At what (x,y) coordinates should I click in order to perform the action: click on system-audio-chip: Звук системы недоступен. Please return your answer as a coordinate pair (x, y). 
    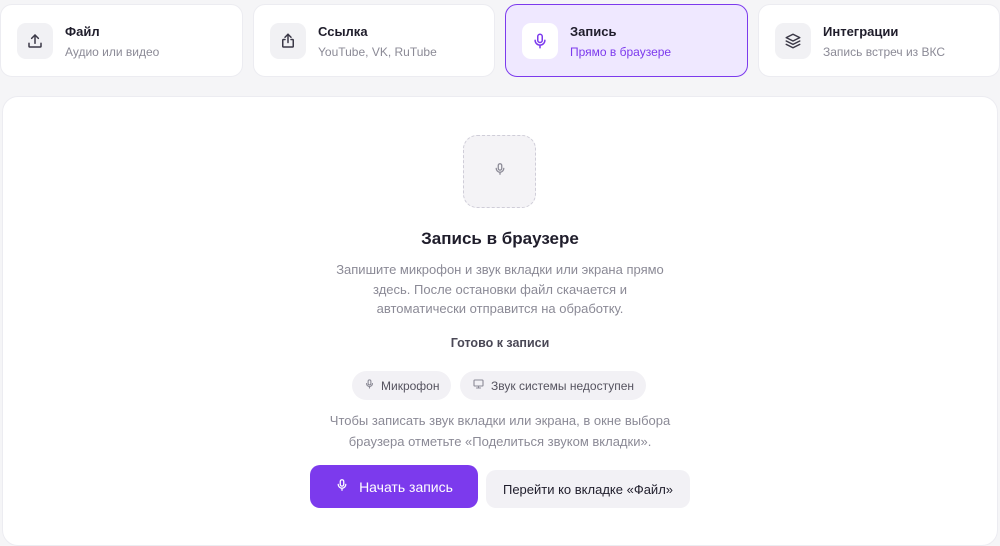
    Looking at the image, I should click on (553, 385).